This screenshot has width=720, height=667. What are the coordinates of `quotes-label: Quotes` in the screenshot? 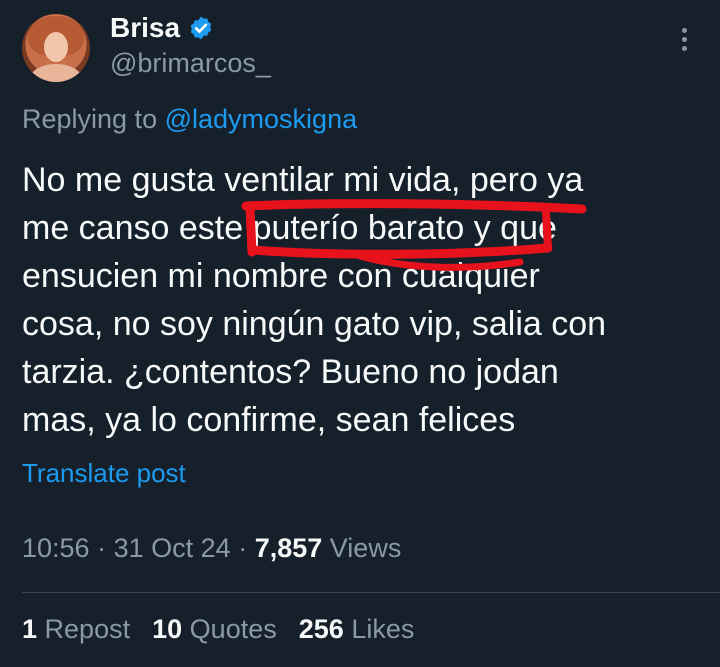 It's located at (233, 629).